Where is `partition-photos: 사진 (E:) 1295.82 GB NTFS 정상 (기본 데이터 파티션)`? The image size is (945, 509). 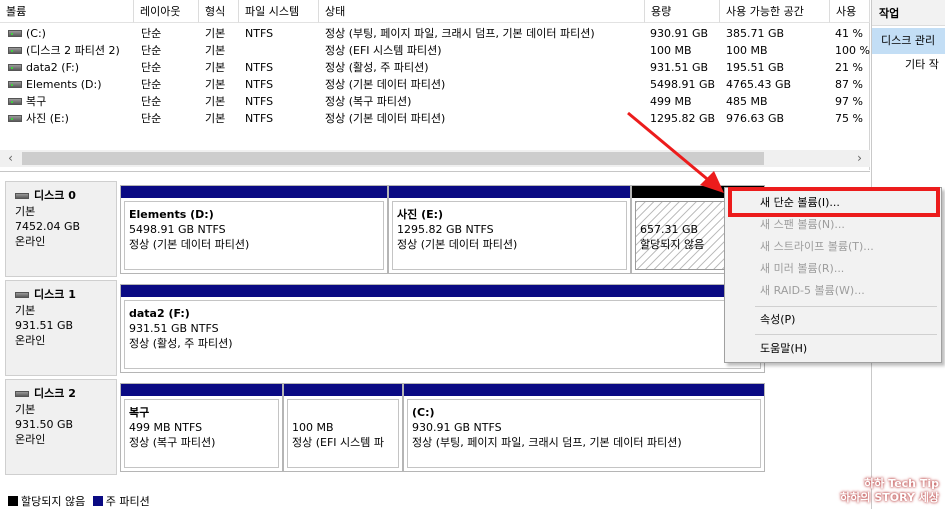
partition-photos: 사진 (E:) 1295.82 GB NTFS 정상 (기본 데이터 파티션) is located at coordinates (509, 229).